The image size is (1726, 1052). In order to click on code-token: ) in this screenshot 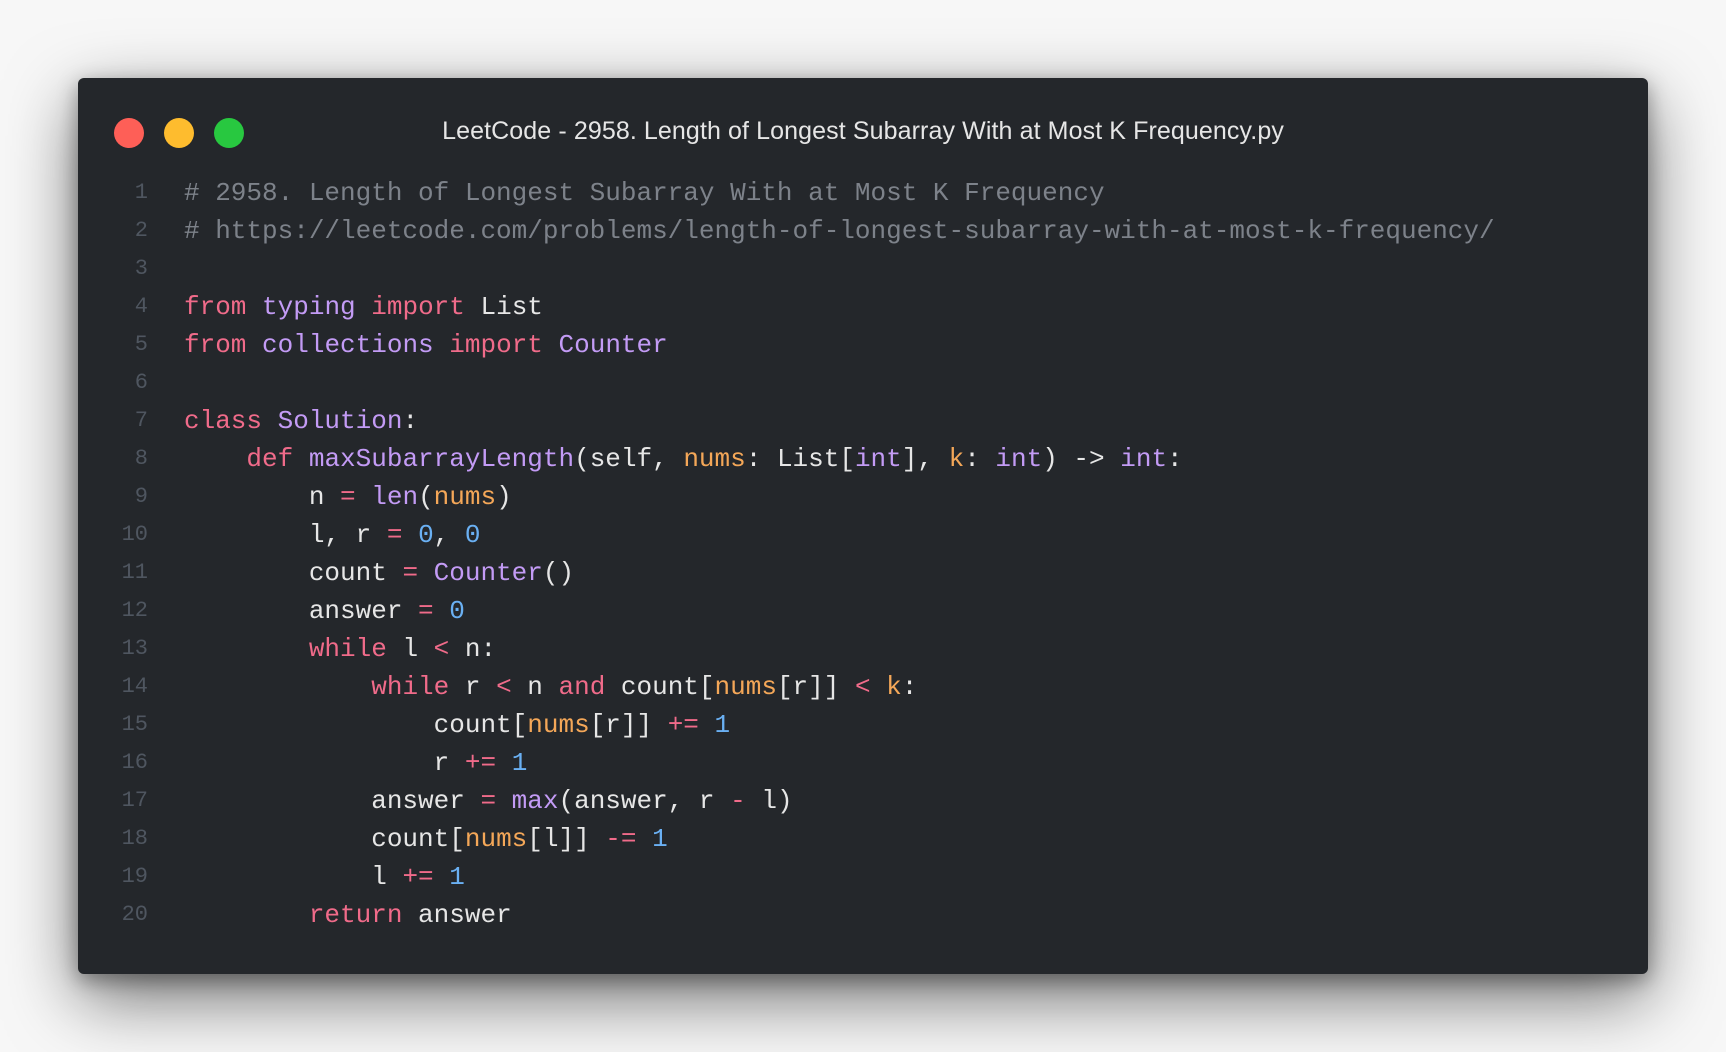, I will do `click(504, 497)`.